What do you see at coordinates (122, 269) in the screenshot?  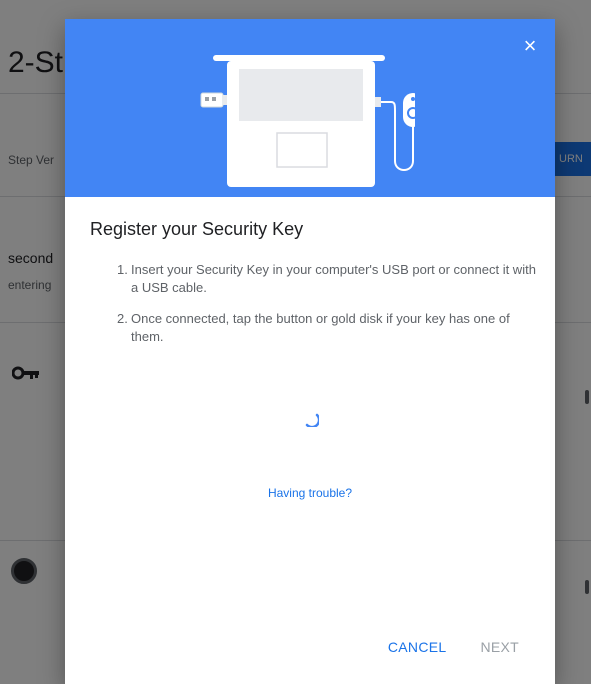 I see `step-number: 1.` at bounding box center [122, 269].